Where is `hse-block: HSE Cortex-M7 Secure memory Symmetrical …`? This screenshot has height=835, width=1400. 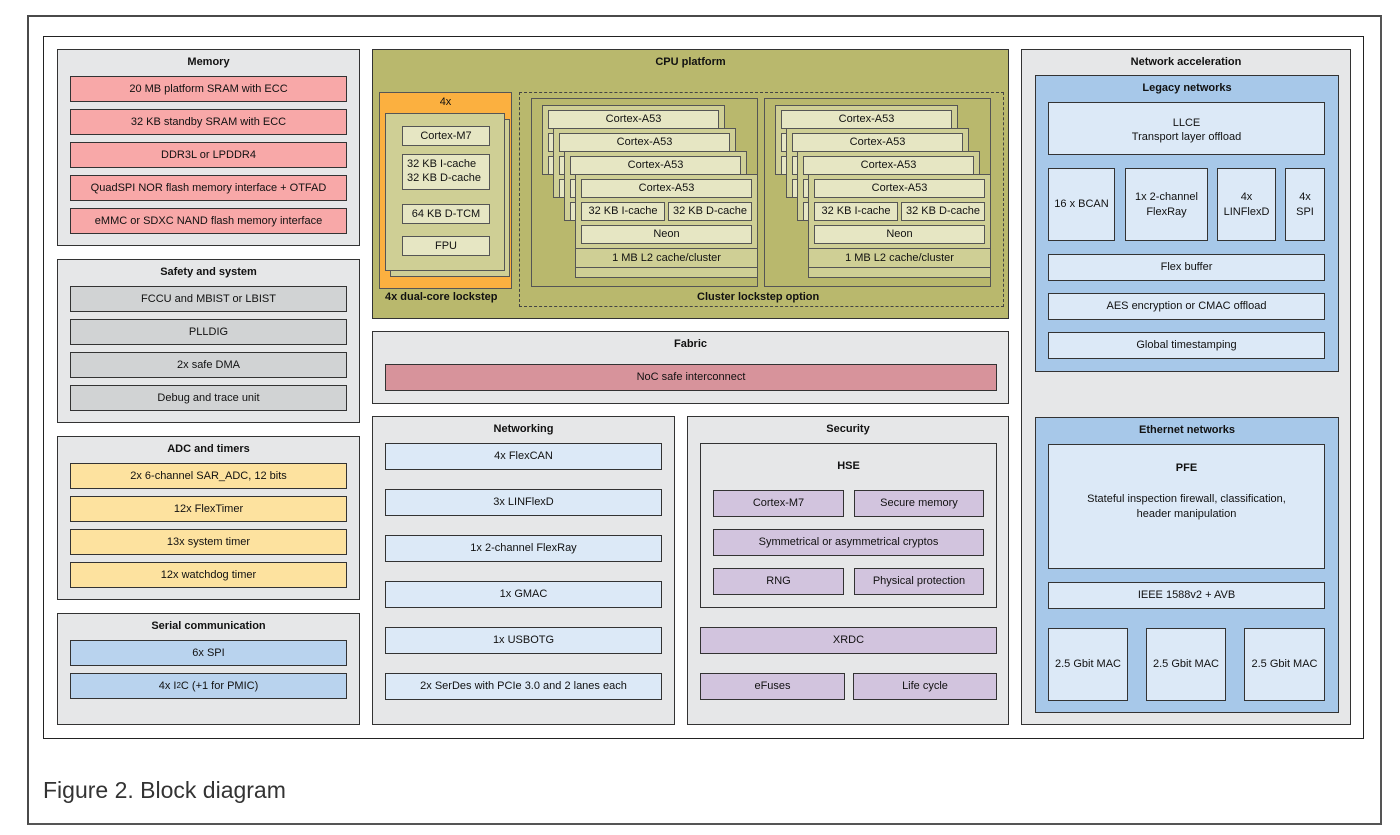 hse-block: HSE Cortex-M7 Secure memory Symmetrical … is located at coordinates (848, 525).